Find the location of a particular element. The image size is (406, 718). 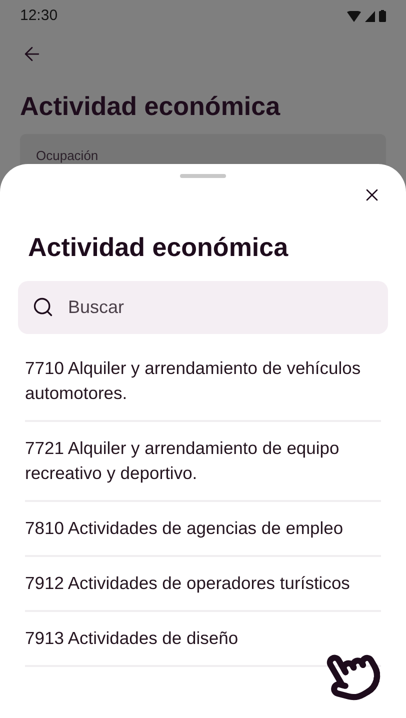

activity-item: 7912 Actividades de operadores turísticos is located at coordinates (203, 584).